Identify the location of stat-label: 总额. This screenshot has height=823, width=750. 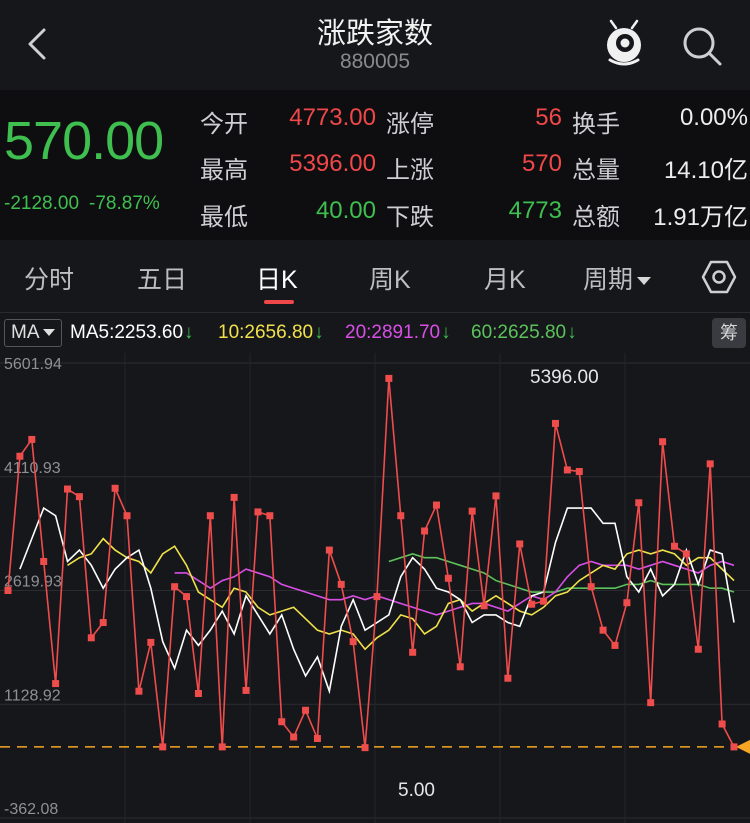
(596, 217).